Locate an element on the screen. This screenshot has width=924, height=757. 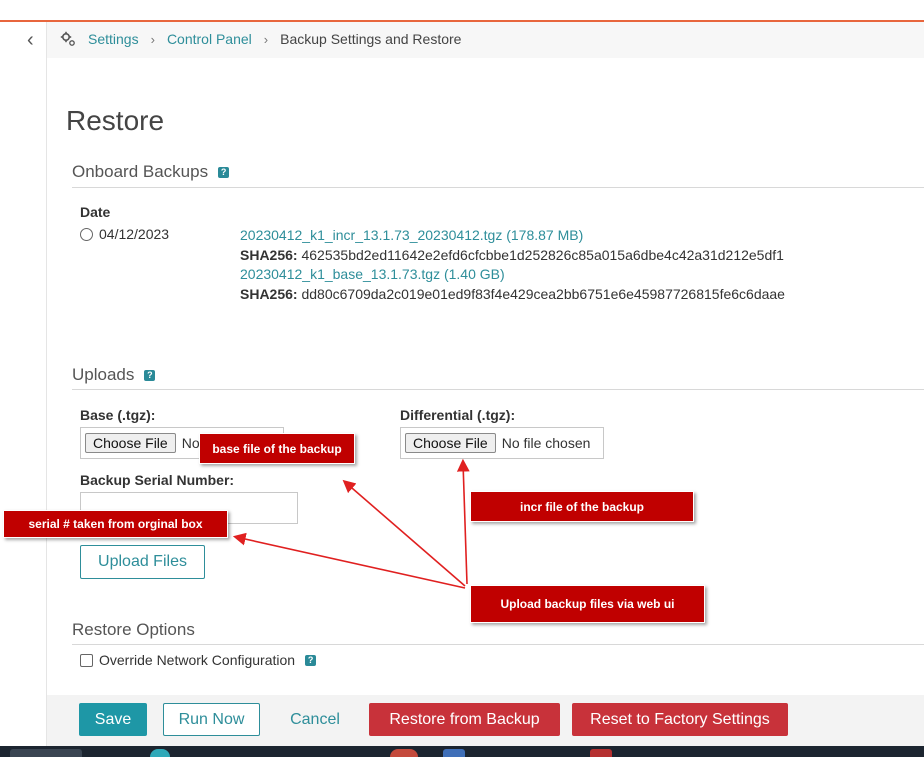
differential-file-label: Differential (.tgz): is located at coordinates (458, 415).